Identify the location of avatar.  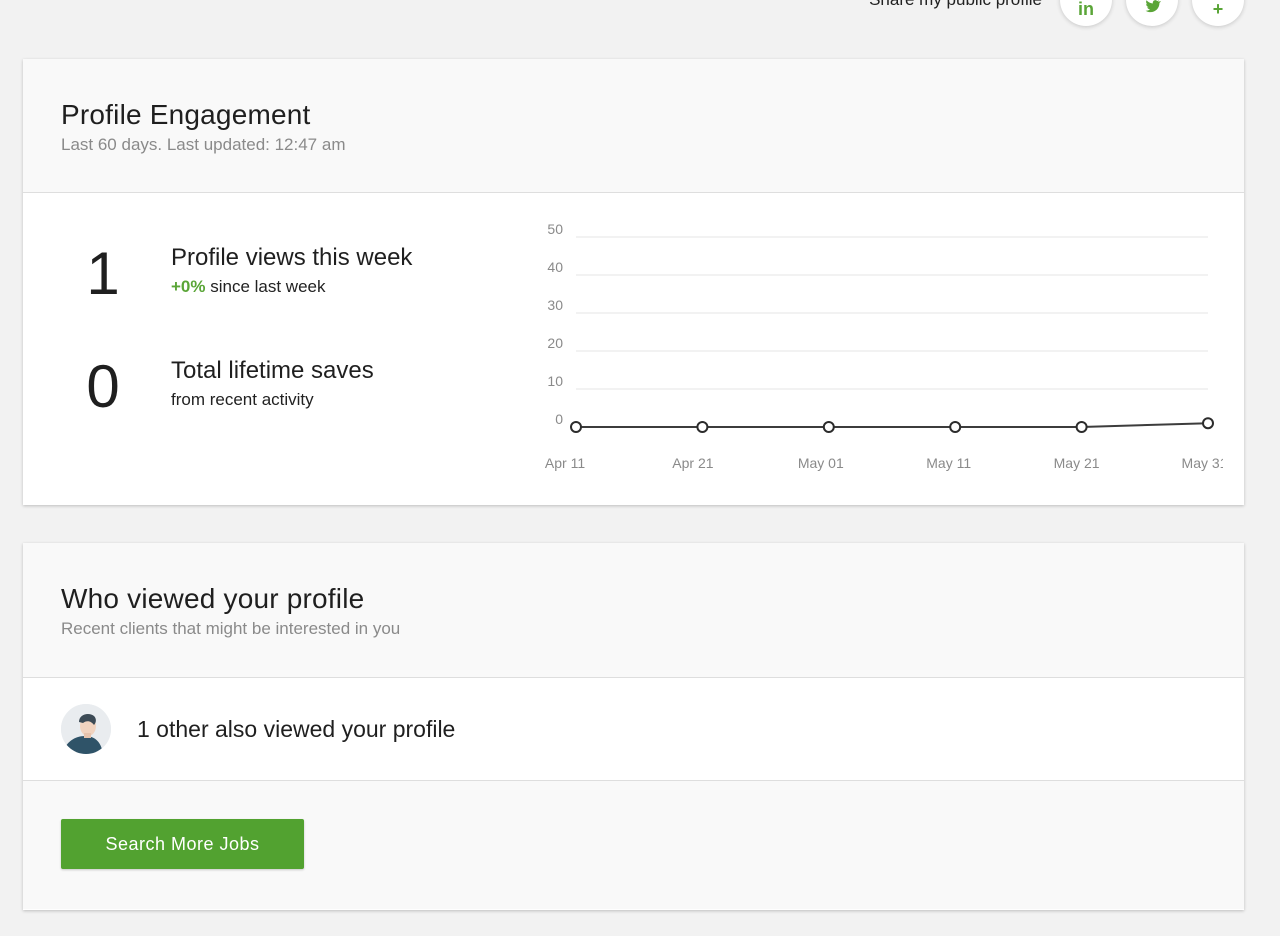
(86, 729).